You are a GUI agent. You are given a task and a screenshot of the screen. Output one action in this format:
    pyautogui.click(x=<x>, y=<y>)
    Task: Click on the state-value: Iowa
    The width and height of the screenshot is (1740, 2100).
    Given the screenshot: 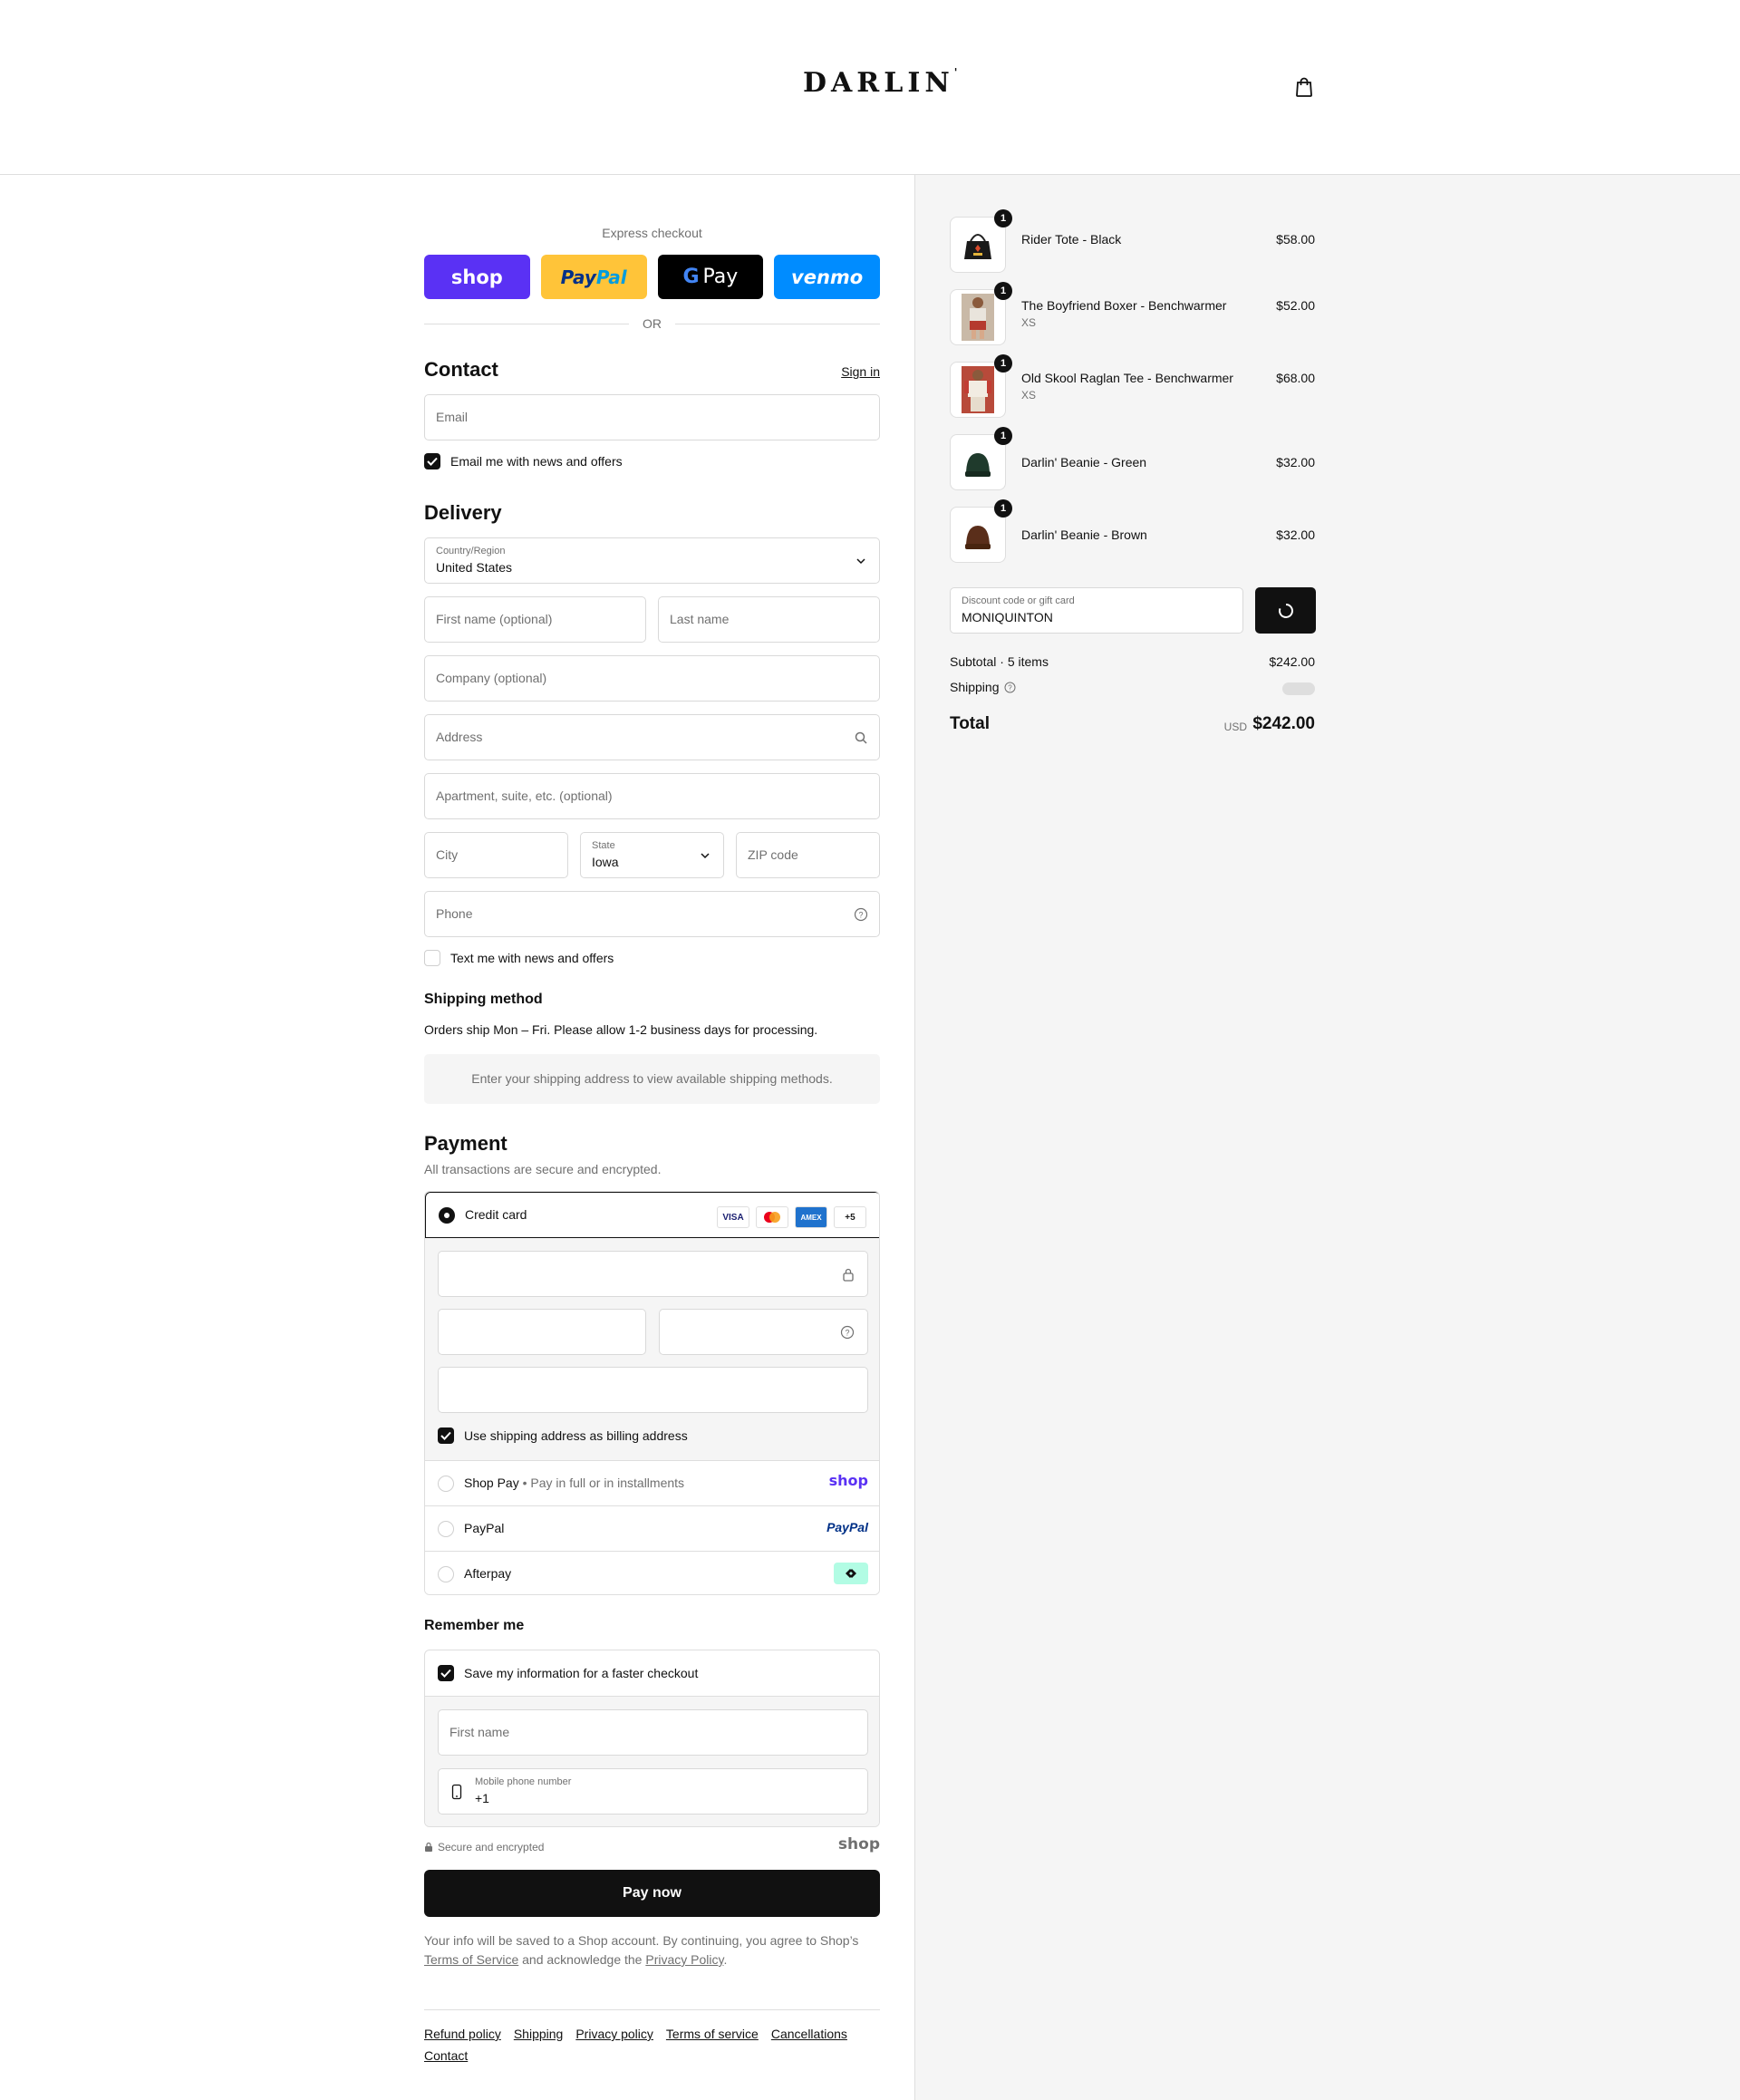 What is the action you would take?
    pyautogui.click(x=605, y=862)
    